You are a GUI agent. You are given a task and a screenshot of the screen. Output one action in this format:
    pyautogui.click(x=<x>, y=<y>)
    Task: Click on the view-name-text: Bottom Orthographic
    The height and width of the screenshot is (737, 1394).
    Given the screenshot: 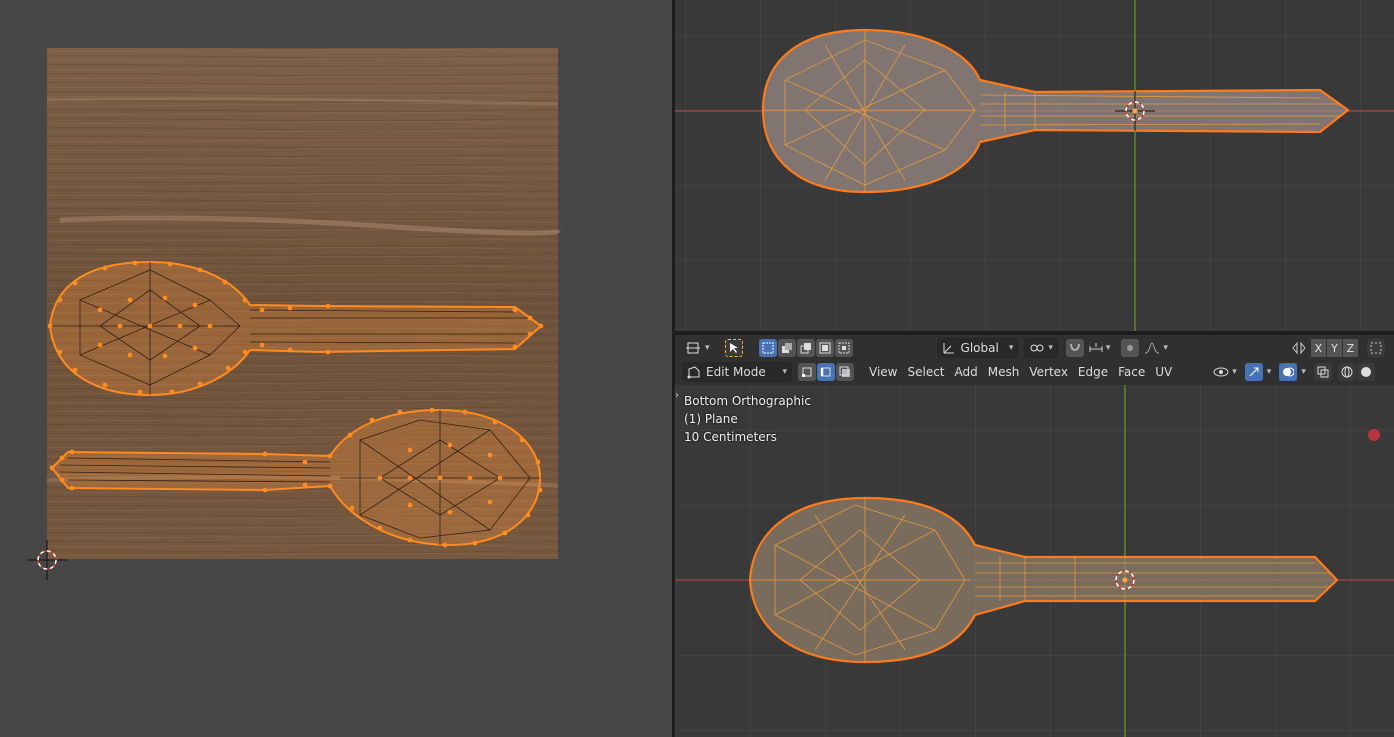 What is the action you would take?
    pyautogui.click(x=747, y=401)
    